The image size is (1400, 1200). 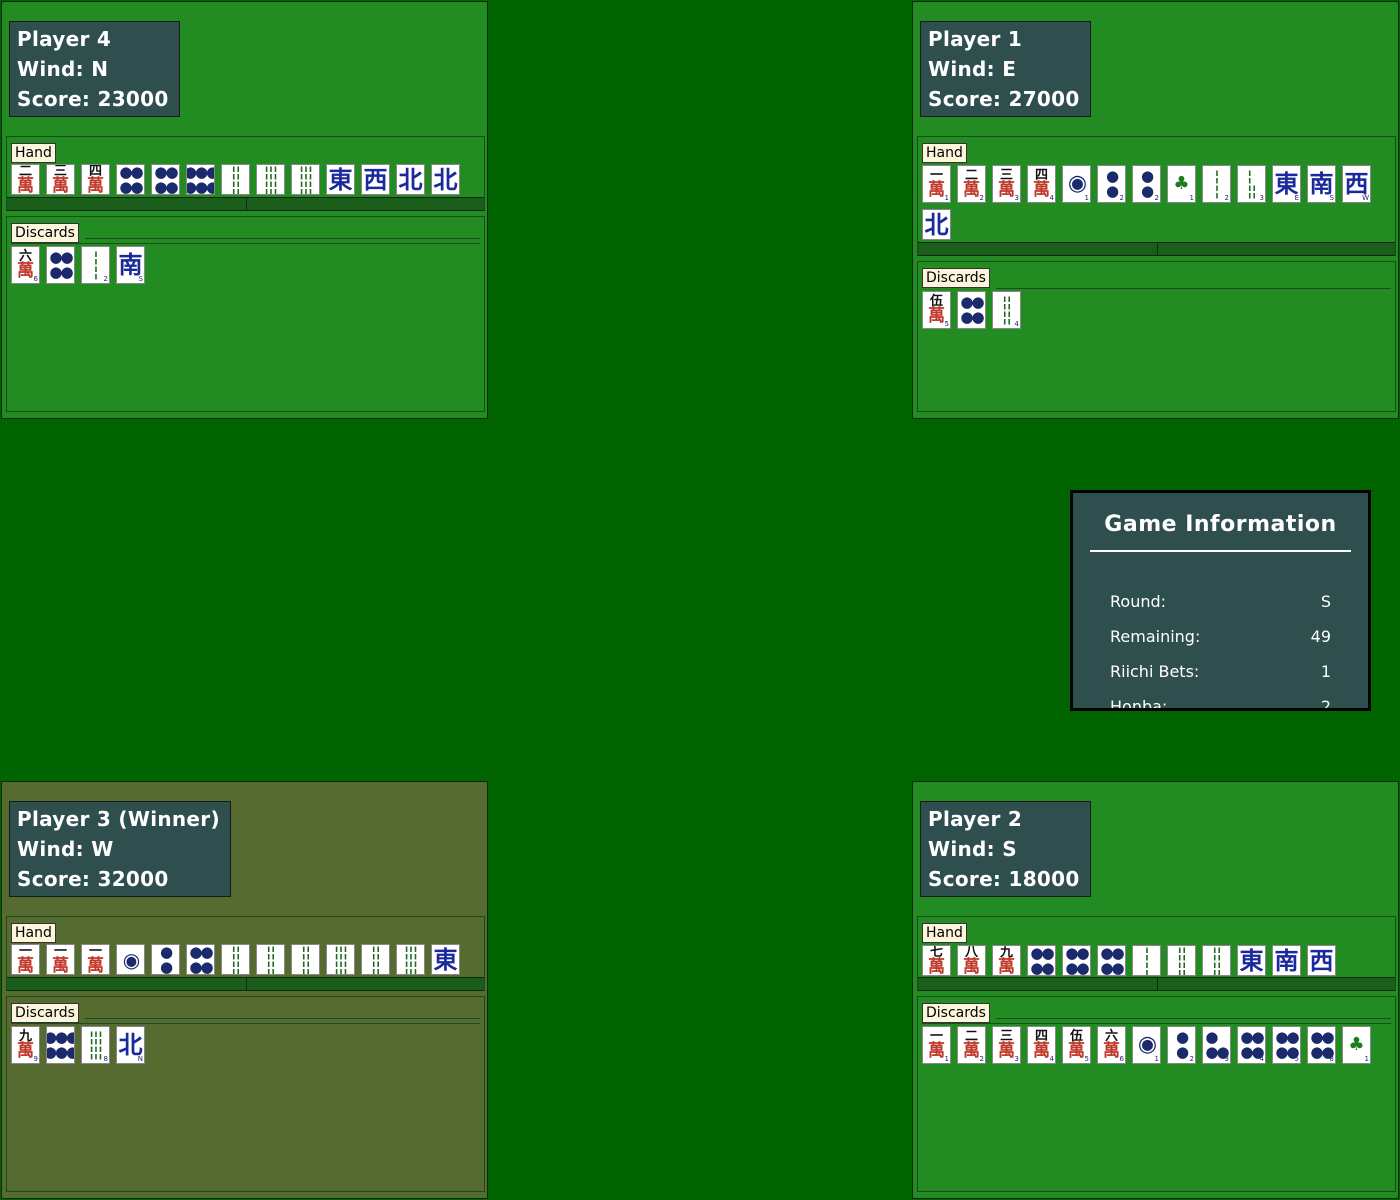 What do you see at coordinates (971, 960) in the screenshot?
I see `tile-man-8: 八萬` at bounding box center [971, 960].